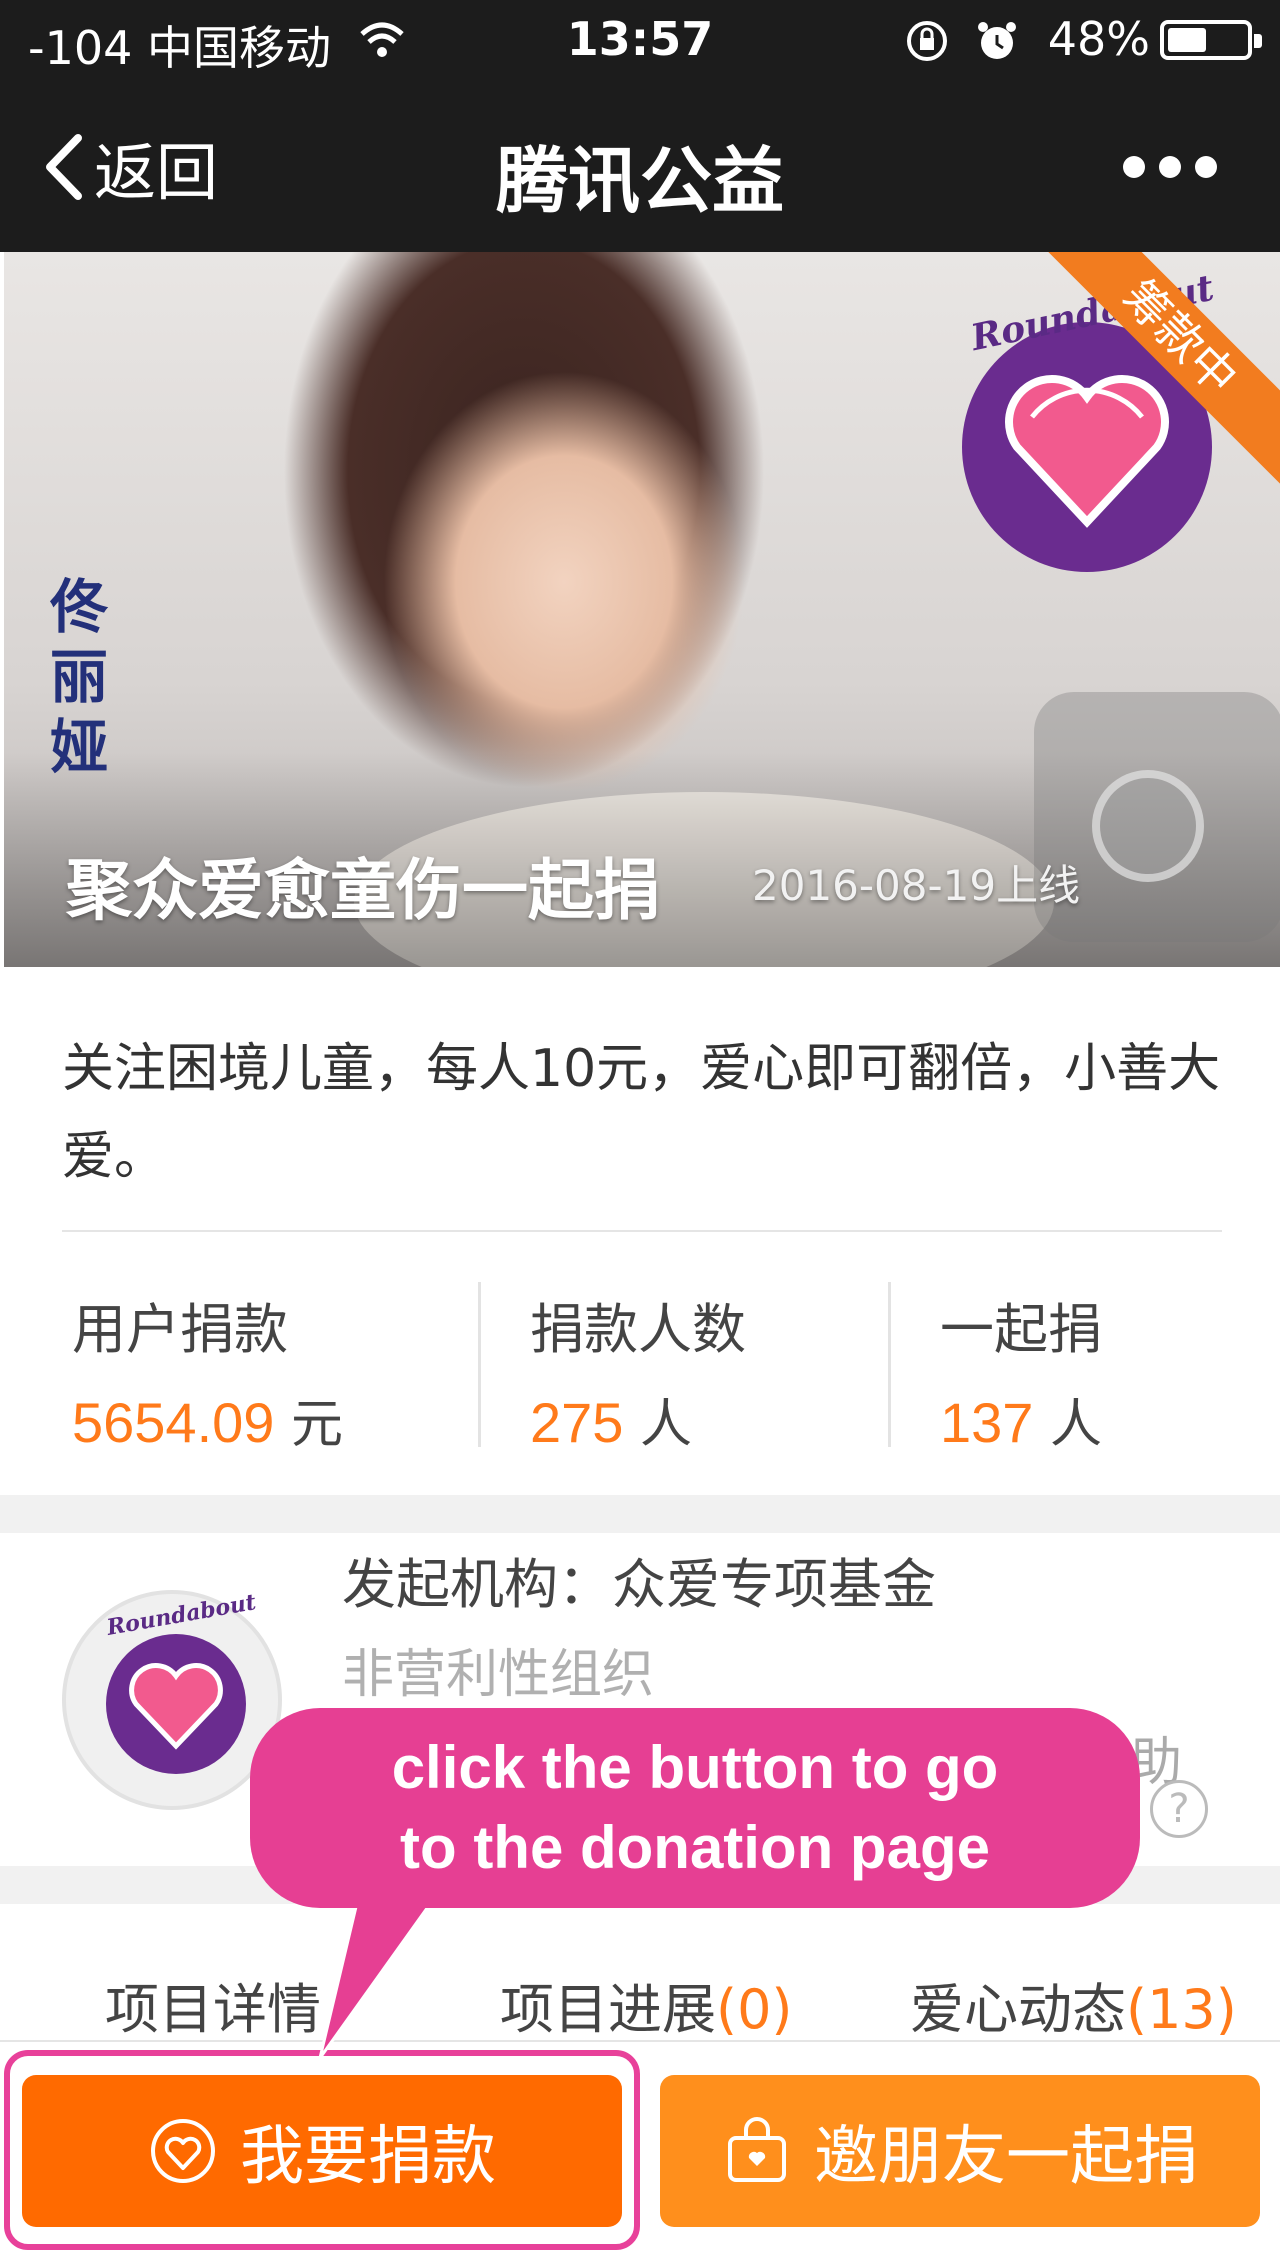  What do you see at coordinates (997, 40) in the screenshot?
I see `alarm-icon` at bounding box center [997, 40].